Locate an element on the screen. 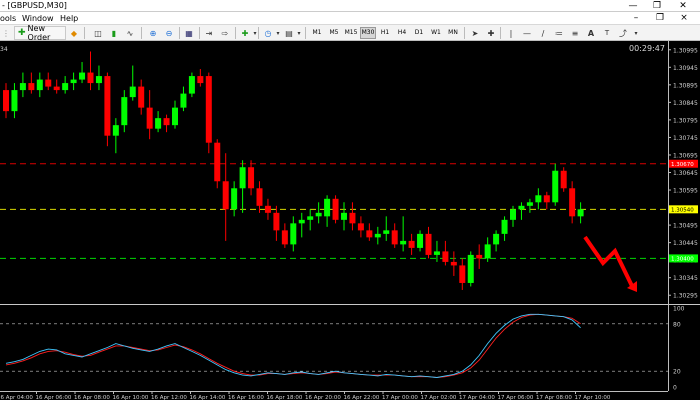 The image size is (700, 400). menu-tools: ools is located at coordinates (8, 18).